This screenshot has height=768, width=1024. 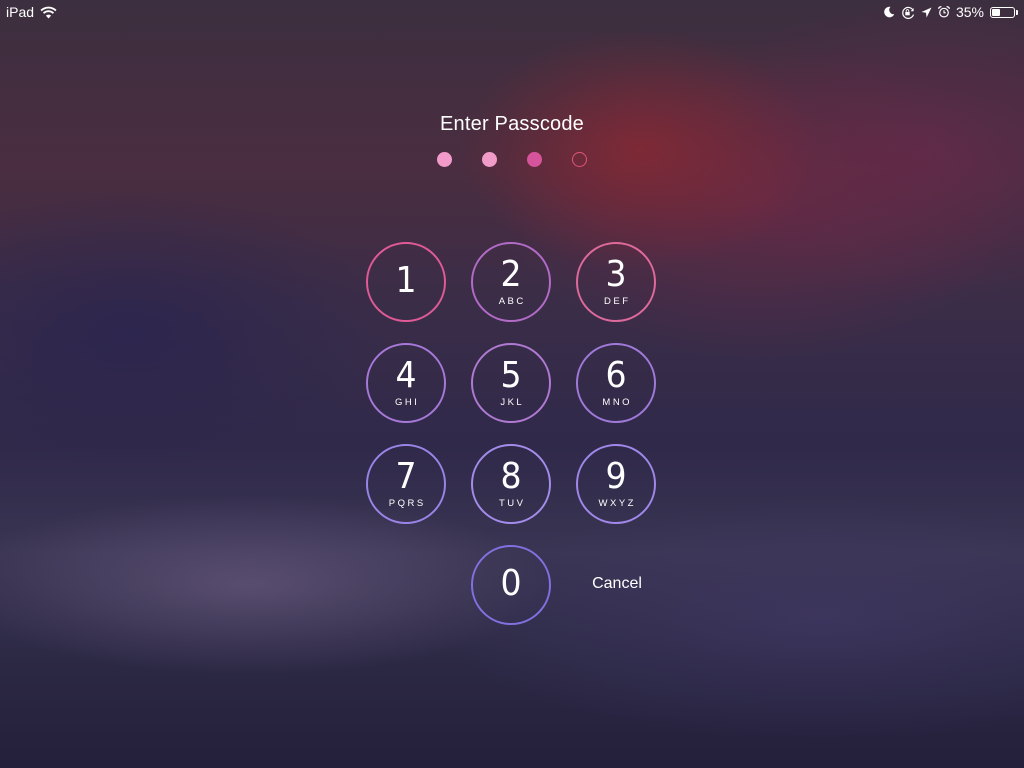 What do you see at coordinates (926, 12) in the screenshot?
I see `location-arrow-icon` at bounding box center [926, 12].